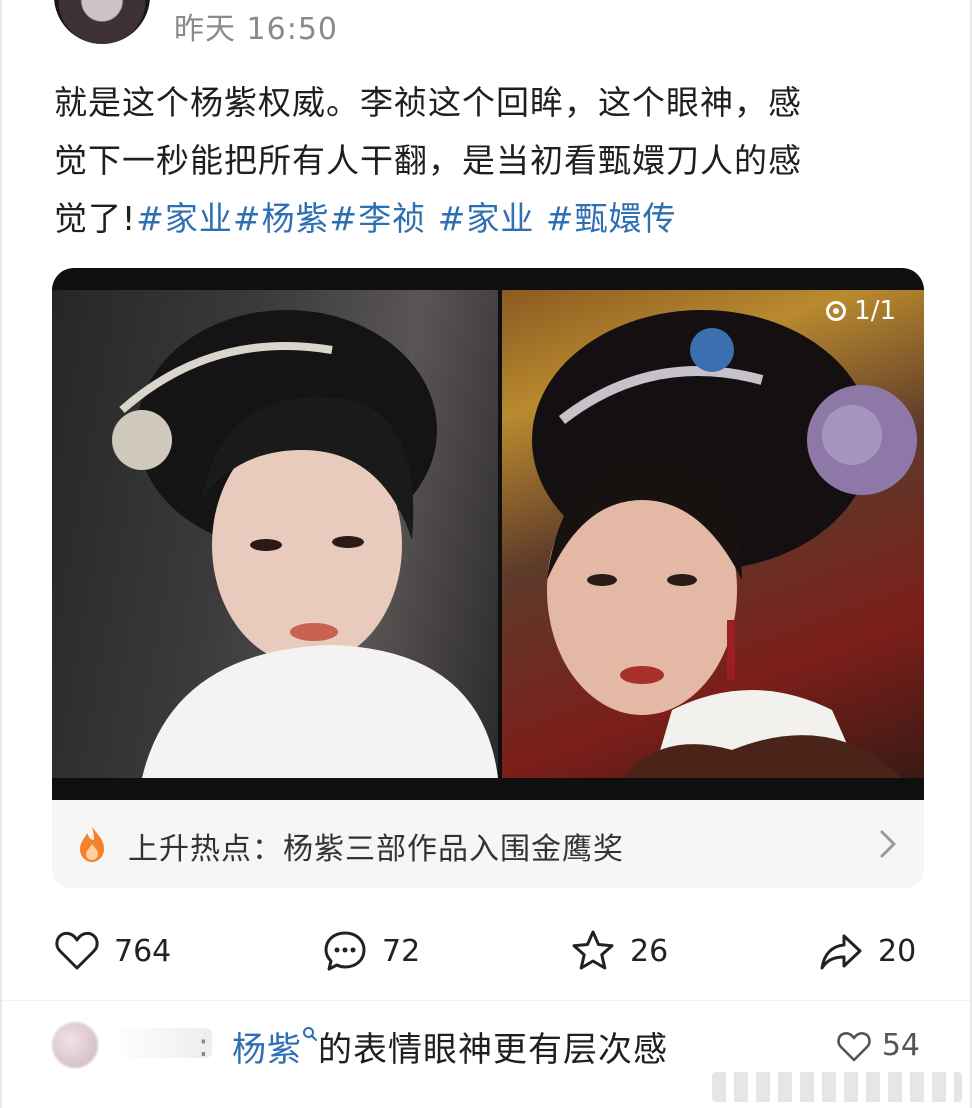 The width and height of the screenshot is (972, 1108). I want to click on comment-count: 72, so click(401, 951).